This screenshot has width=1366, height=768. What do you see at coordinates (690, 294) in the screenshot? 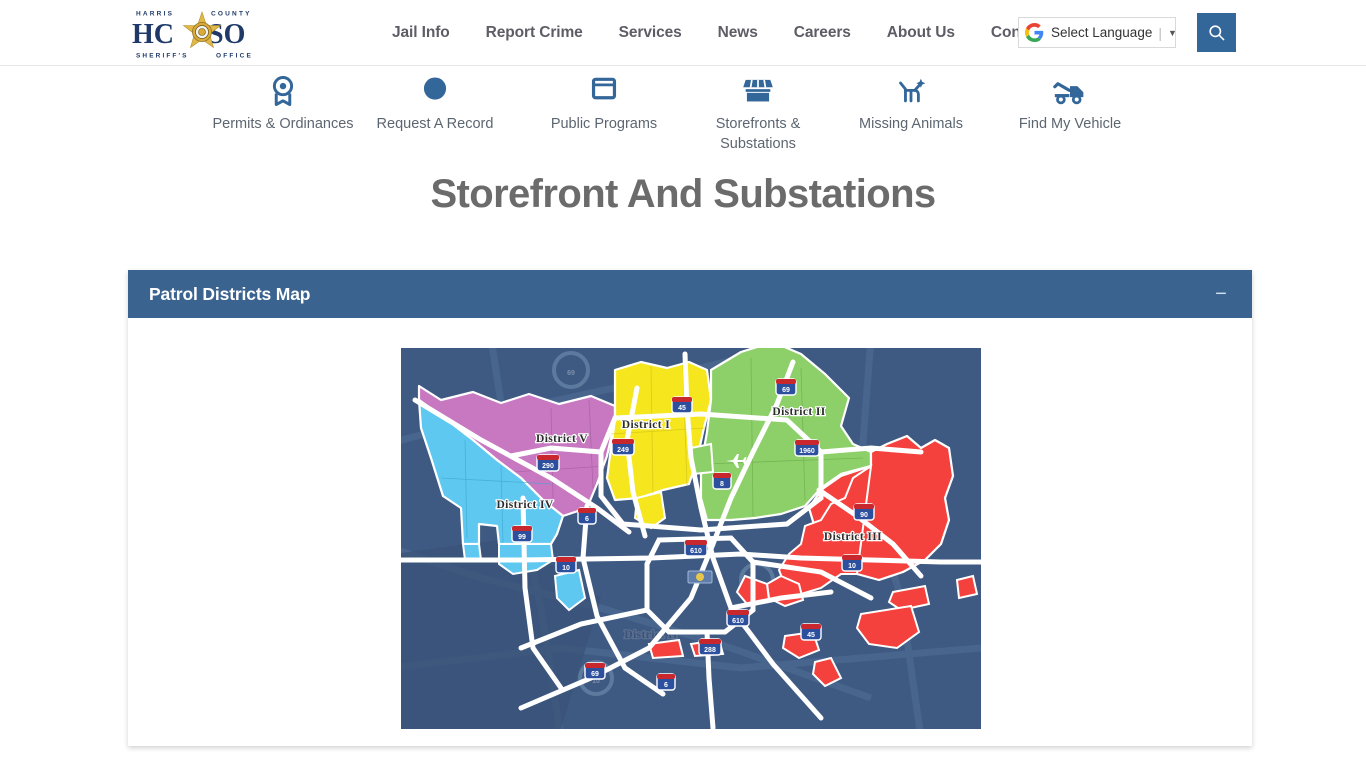
I see `card-header: Patrol Districts Map −` at bounding box center [690, 294].